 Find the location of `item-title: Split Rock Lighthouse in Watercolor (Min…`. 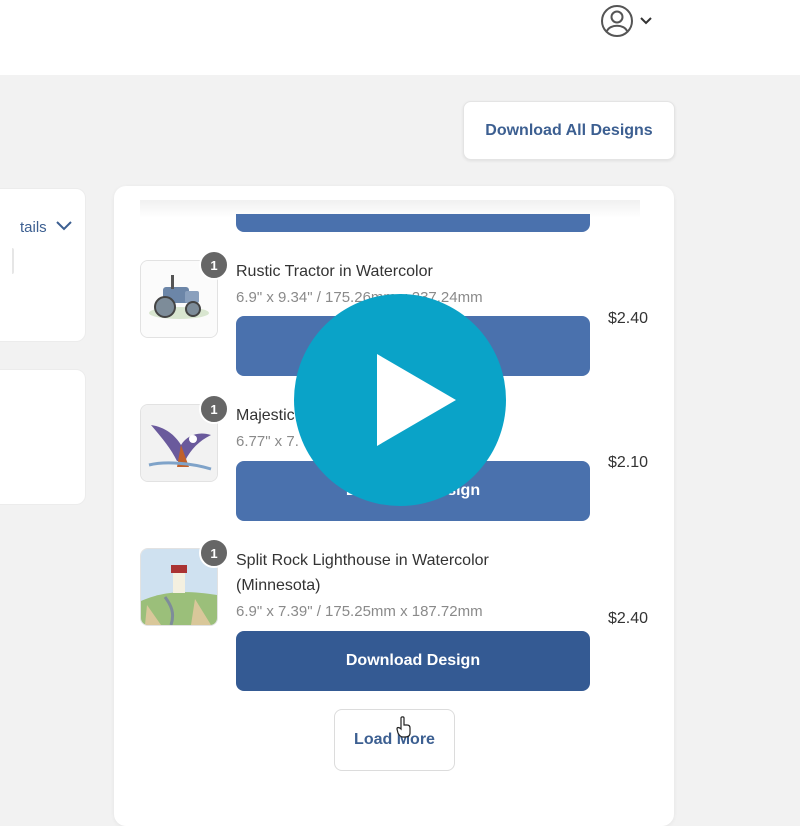

item-title: Split Rock Lighthouse in Watercolor (Min… is located at coordinates (362, 573).